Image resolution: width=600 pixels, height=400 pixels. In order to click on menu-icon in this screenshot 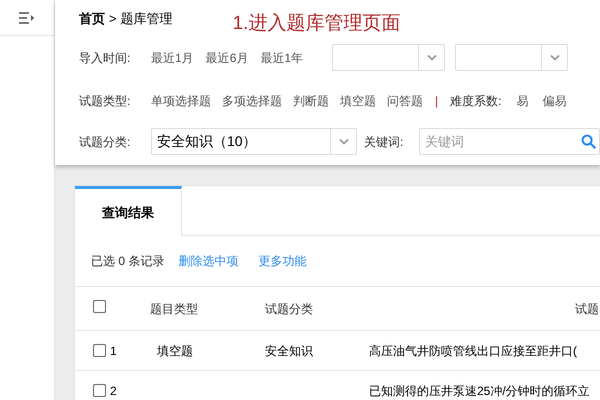, I will do `click(27, 18)`.